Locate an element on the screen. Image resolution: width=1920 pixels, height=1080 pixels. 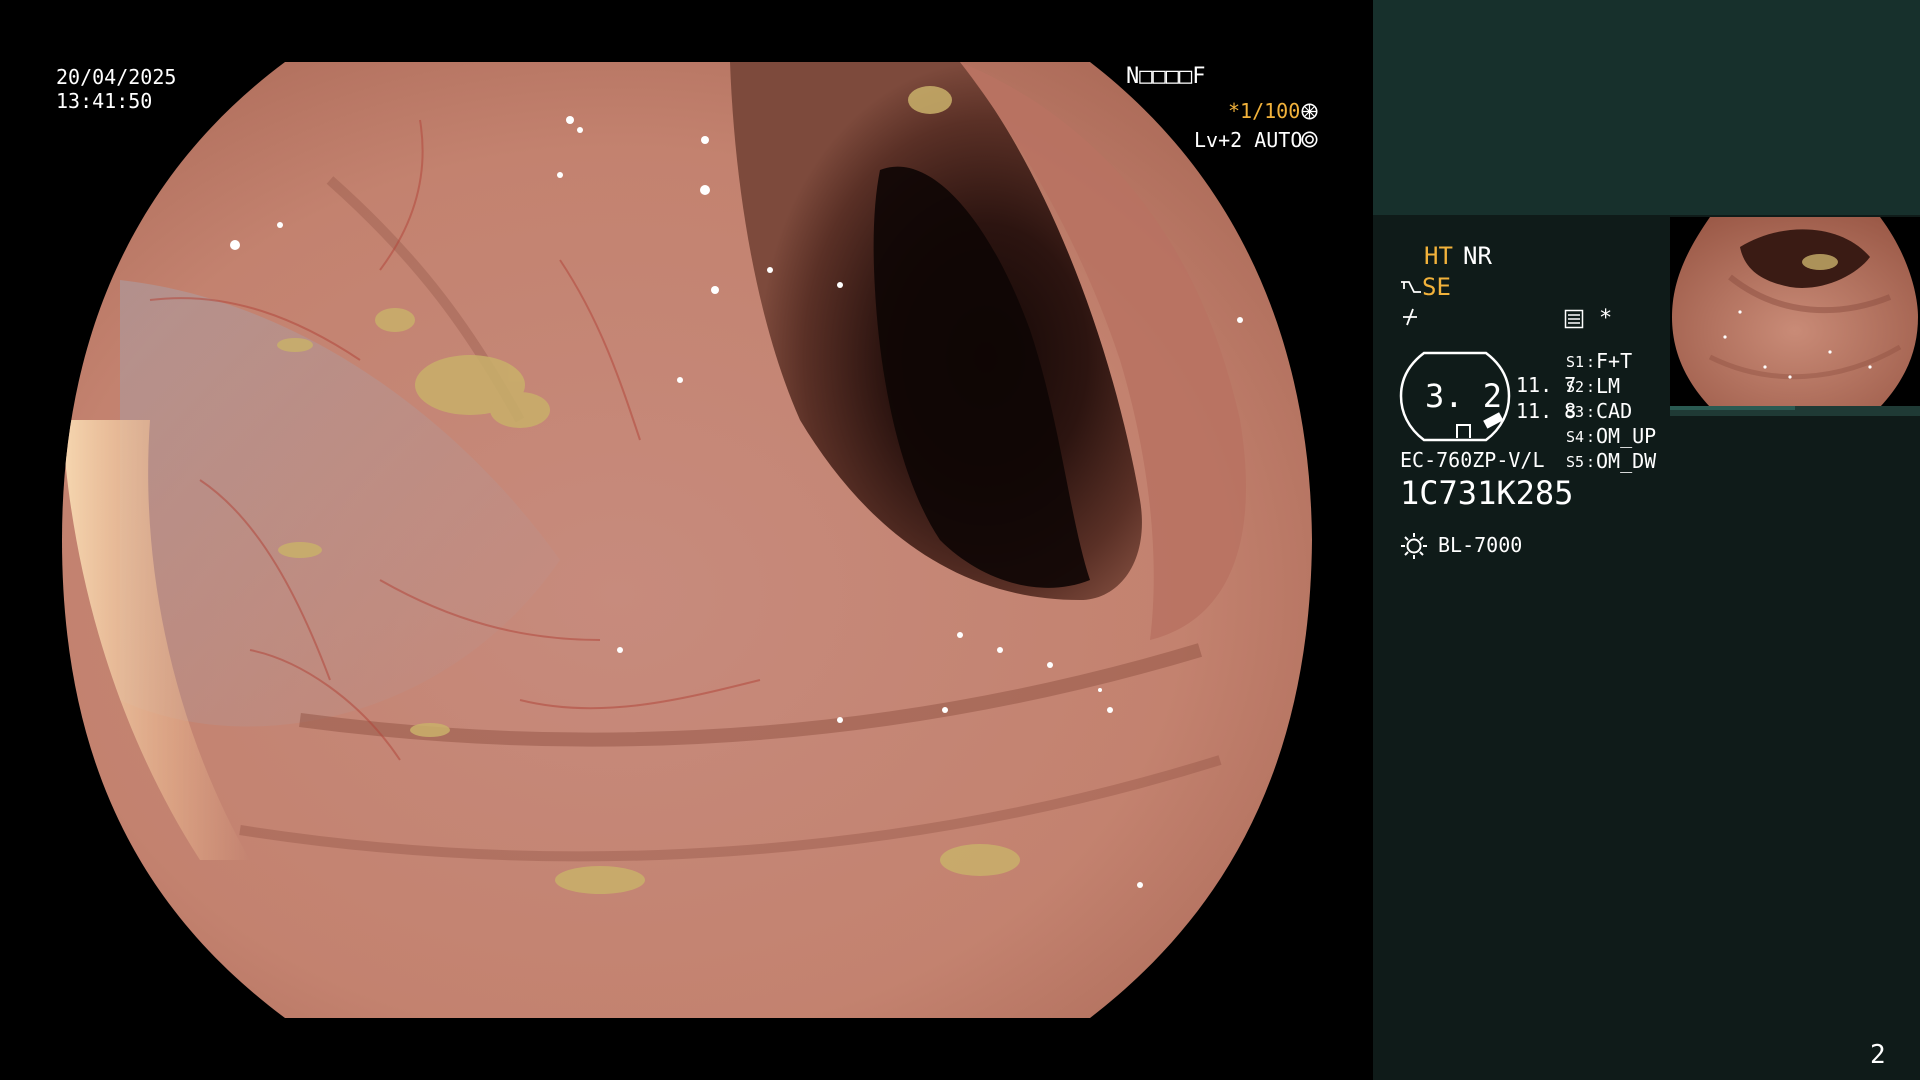
scope-tip-icon is located at coordinates (1411, 287).